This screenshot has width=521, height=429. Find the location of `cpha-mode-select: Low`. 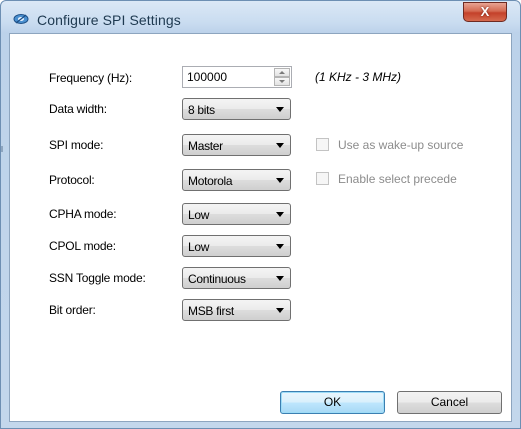

cpha-mode-select: Low is located at coordinates (236, 214).